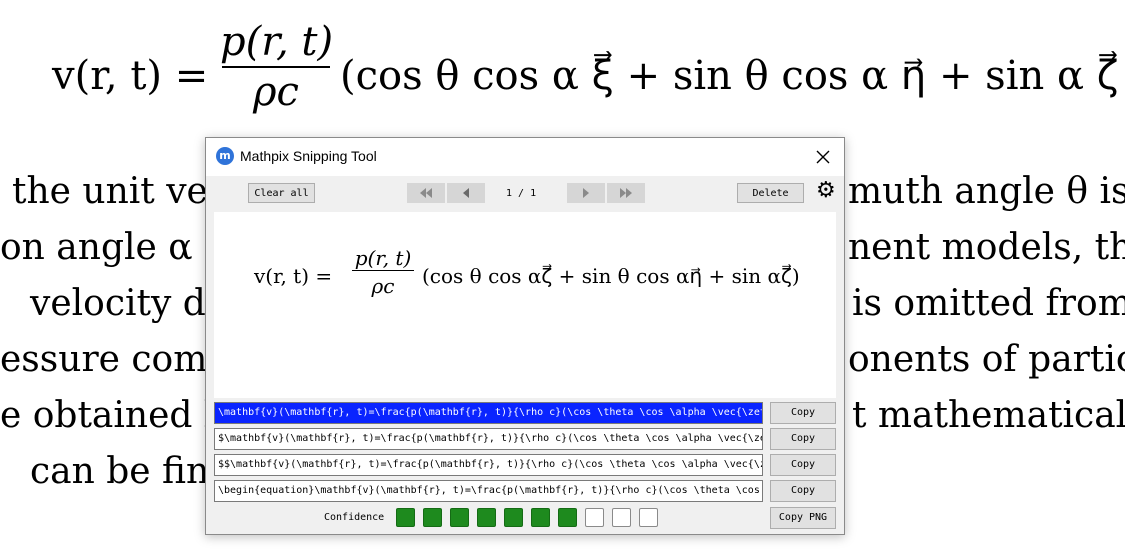 This screenshot has width=1125, height=550. I want to click on preview-lhs: v(r, t) =, so click(293, 276).